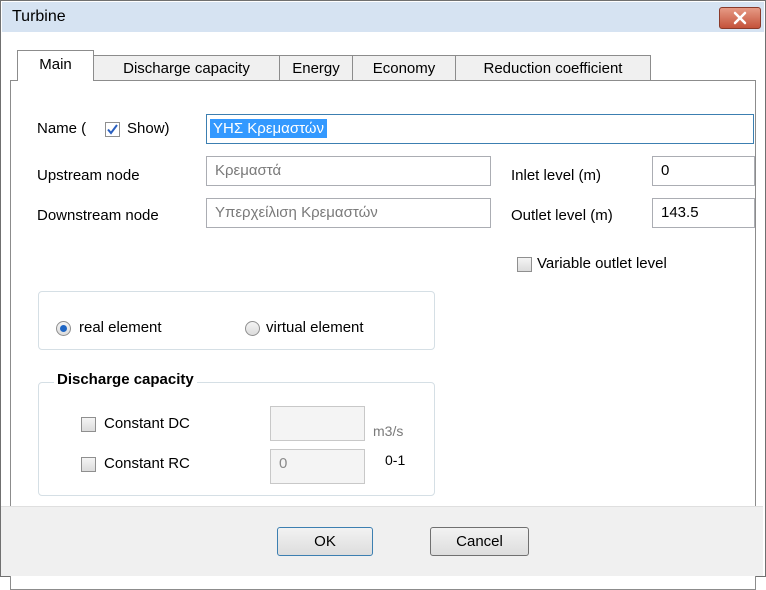 This screenshot has width=766, height=590. What do you see at coordinates (388, 431) in the screenshot?
I see `dc-unit-label: m3/s` at bounding box center [388, 431].